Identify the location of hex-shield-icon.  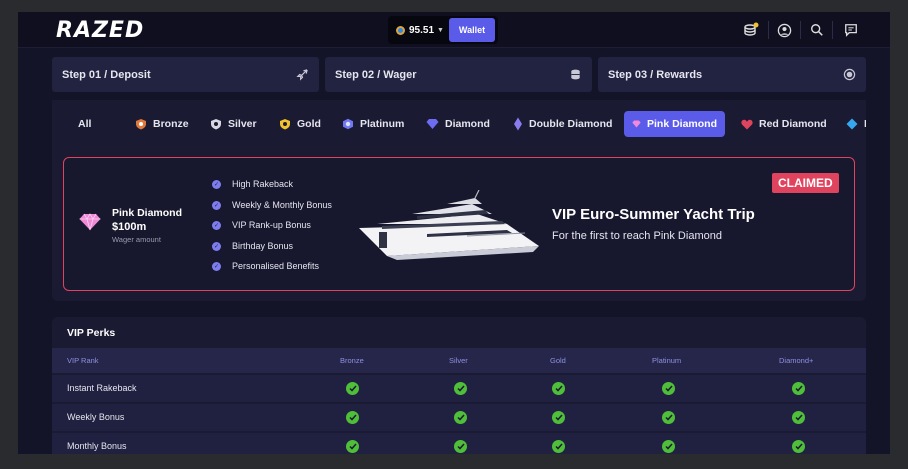
(348, 124).